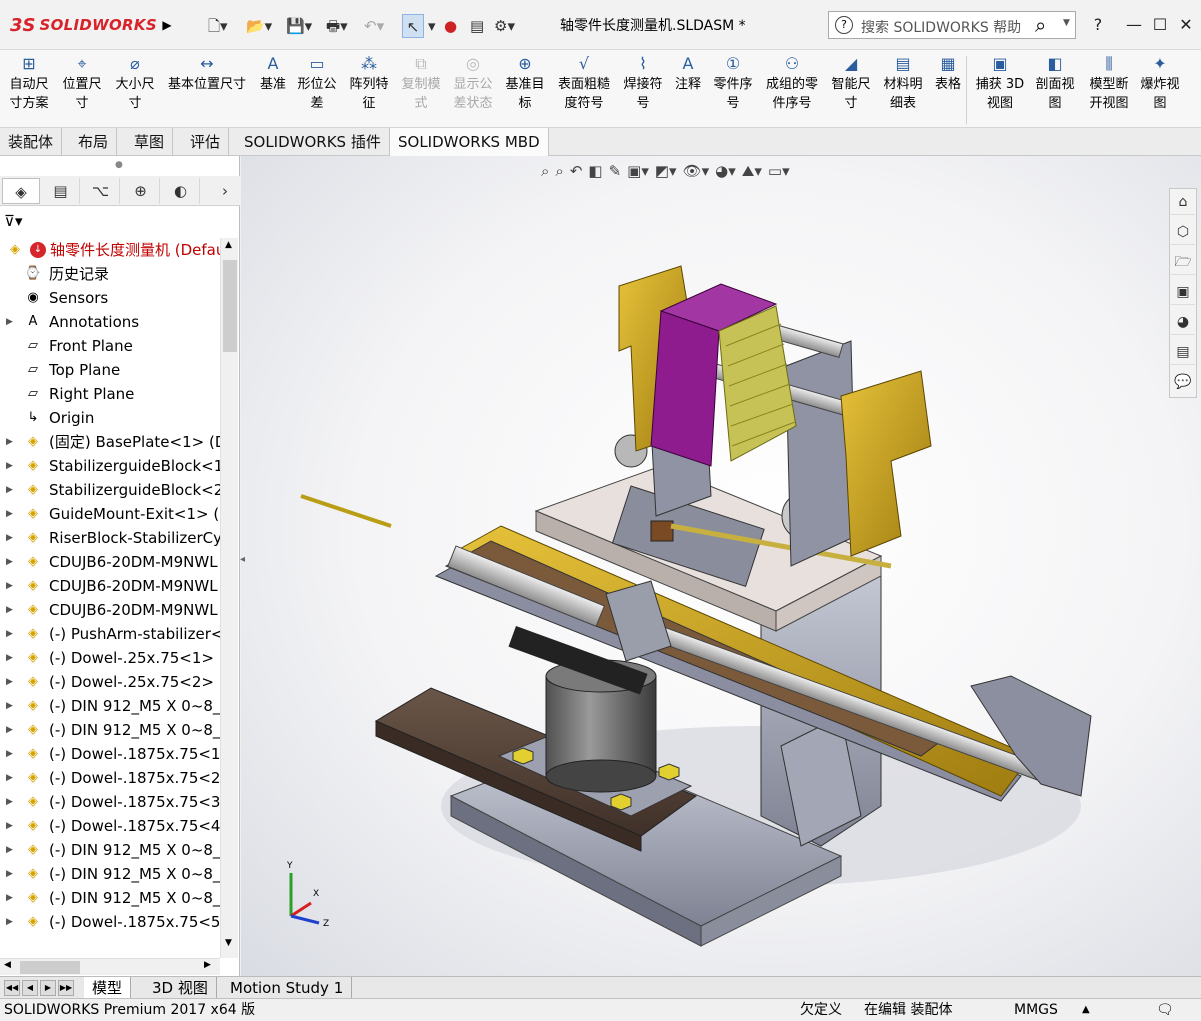 This screenshot has width=1201, height=1021. Describe the element at coordinates (1109, 83) in the screenshot. I see `ribbon-broken-out-view-button: ⫼ 模型断 开视图` at that location.